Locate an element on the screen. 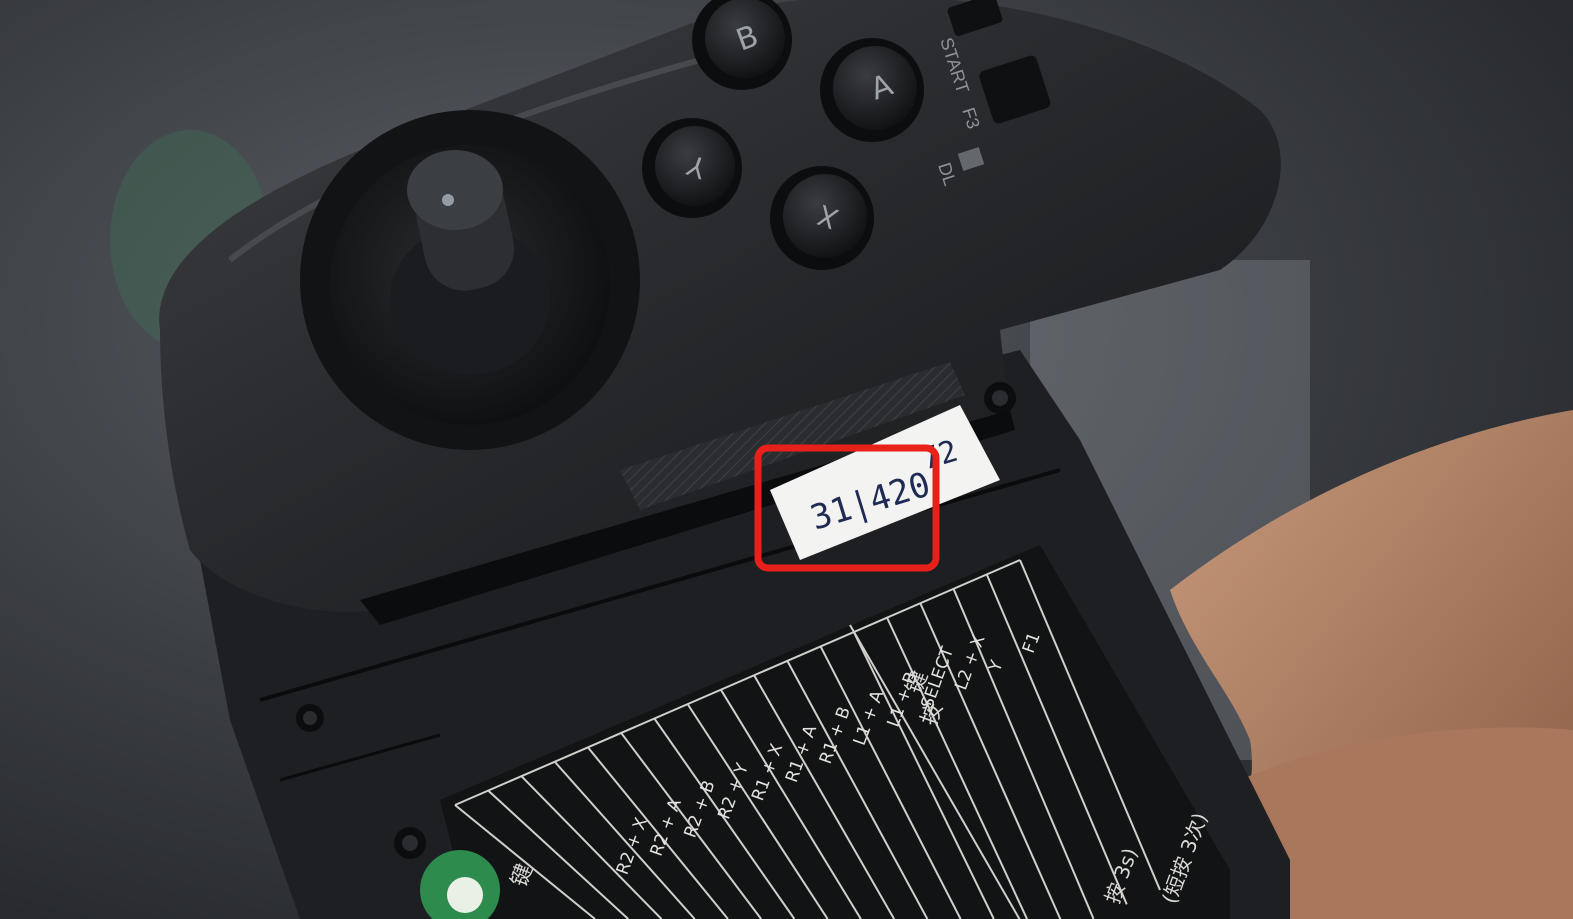 The width and height of the screenshot is (1573, 919). screw-bottom is located at coordinates (410, 843).